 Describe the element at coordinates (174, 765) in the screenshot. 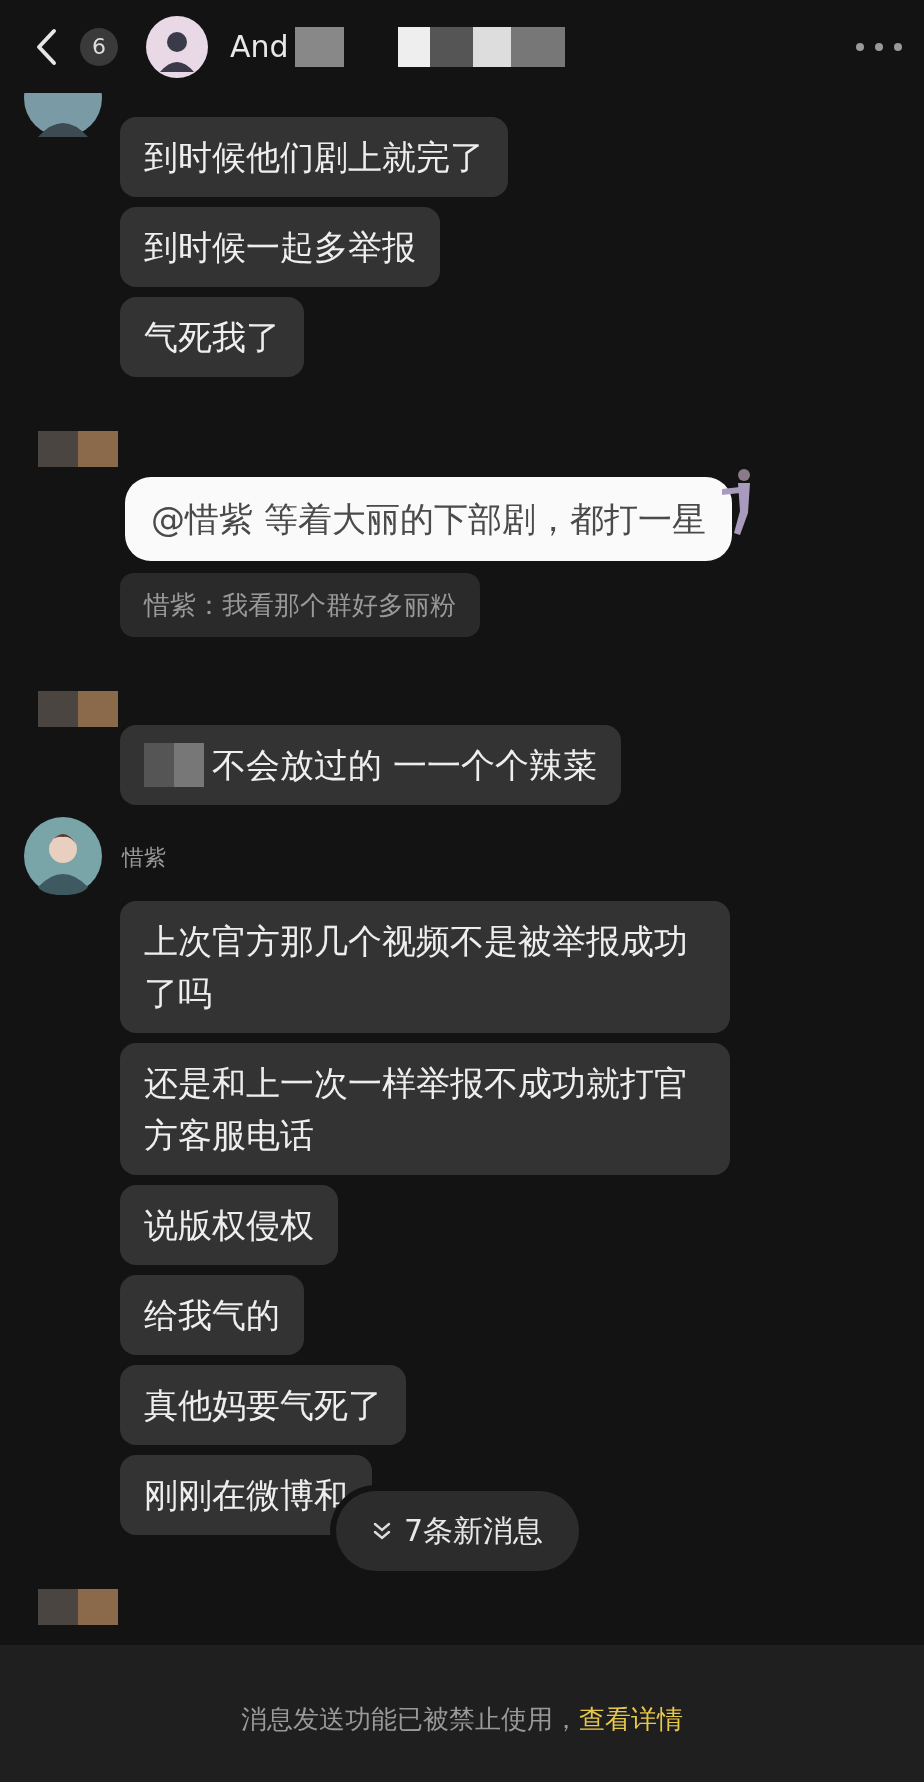

I see `mosaic-blur` at that location.